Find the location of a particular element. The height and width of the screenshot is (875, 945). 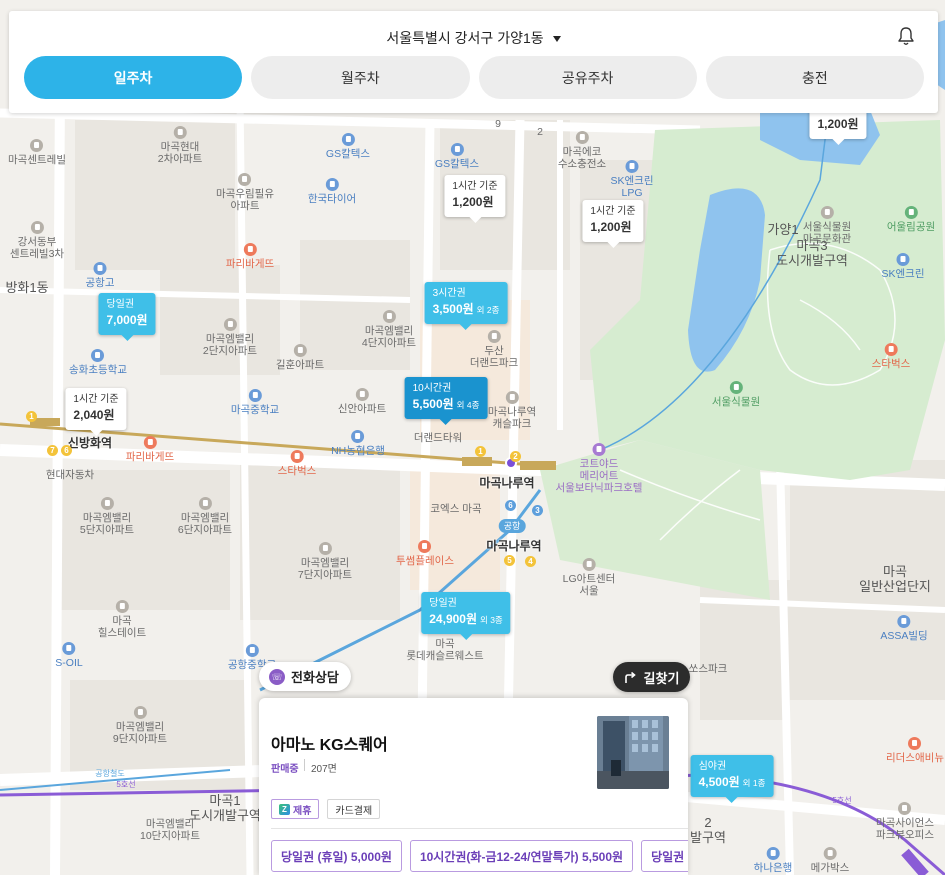

poi-marker: LG아트센터 서울 is located at coordinates (589, 577).